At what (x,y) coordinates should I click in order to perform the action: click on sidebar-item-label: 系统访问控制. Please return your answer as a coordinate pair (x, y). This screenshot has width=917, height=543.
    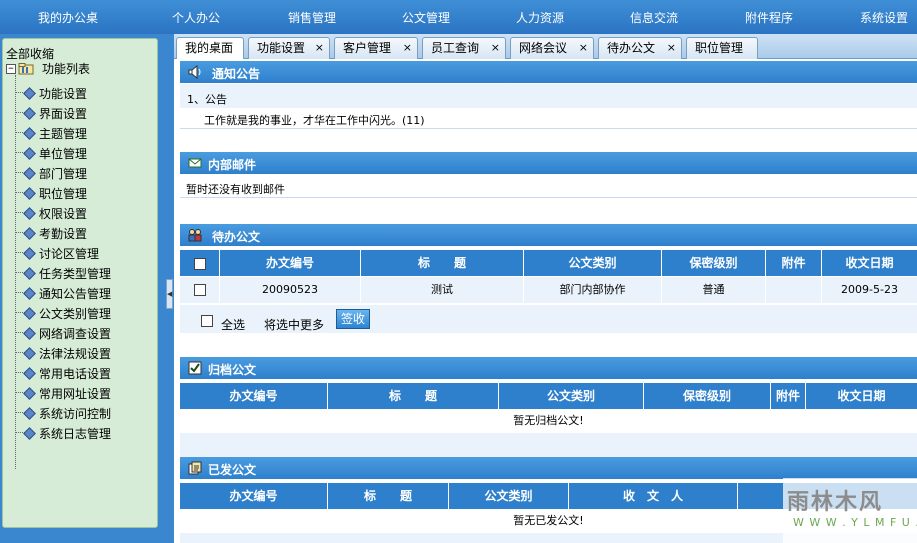
    Looking at the image, I should click on (75, 414).